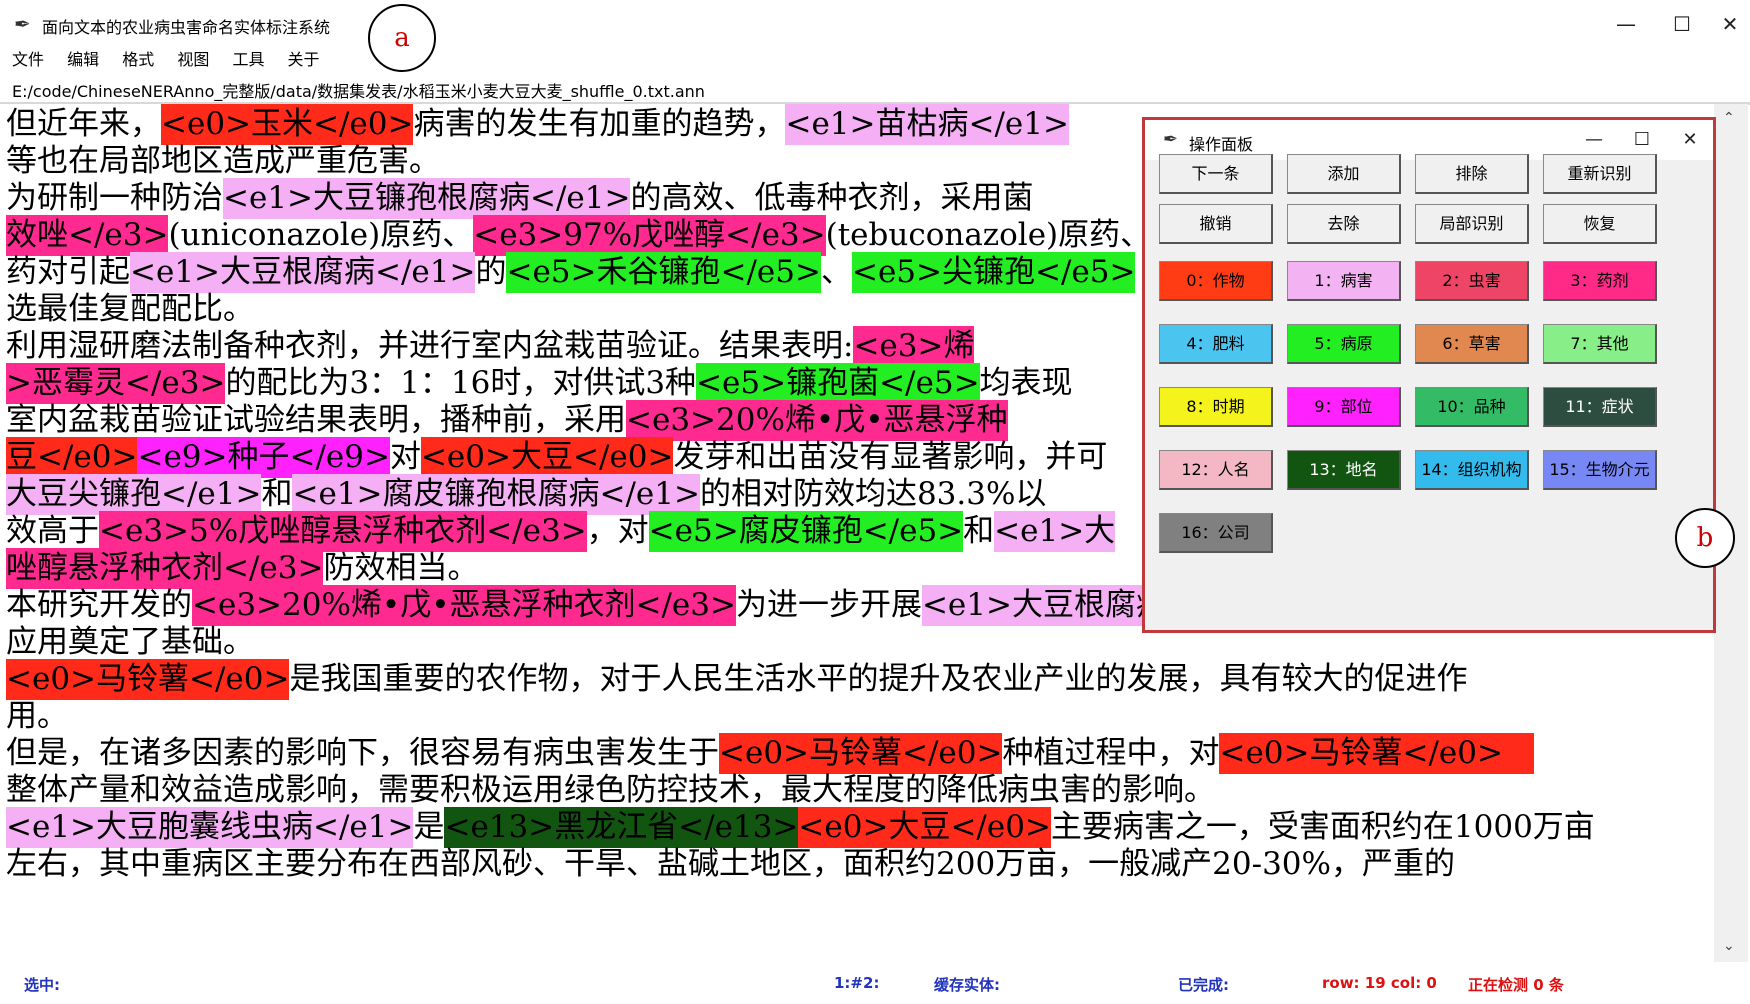 The image size is (1750, 1004). What do you see at coordinates (242, 568) in the screenshot?
I see `text-line: 唑醇悬浮种衣剂</e3>防效相当。` at bounding box center [242, 568].